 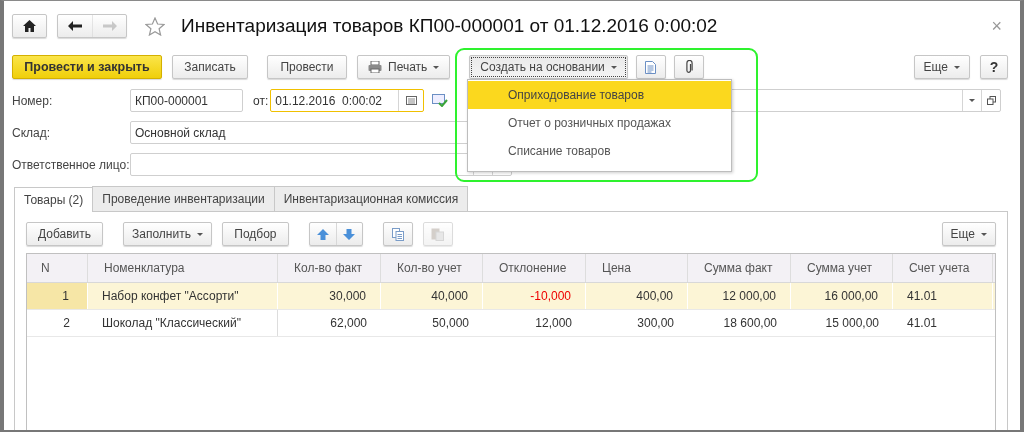 I want to click on fill-button: Заполнить, so click(x=167, y=234).